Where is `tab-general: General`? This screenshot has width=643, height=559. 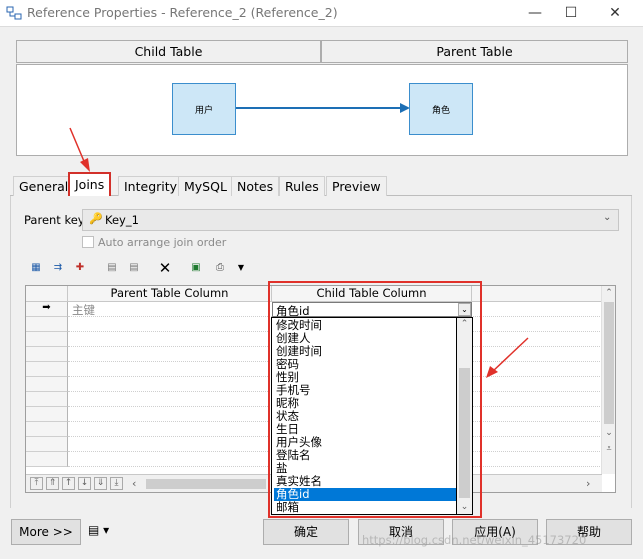 tab-general: General is located at coordinates (44, 186).